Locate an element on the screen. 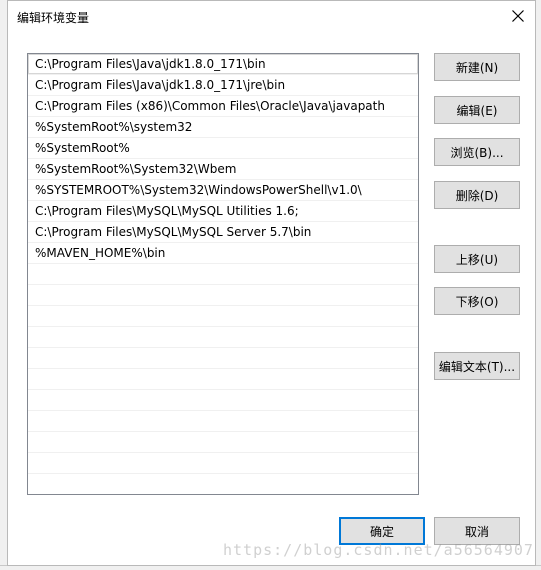 The image size is (541, 570). close-button is located at coordinates (518, 16).